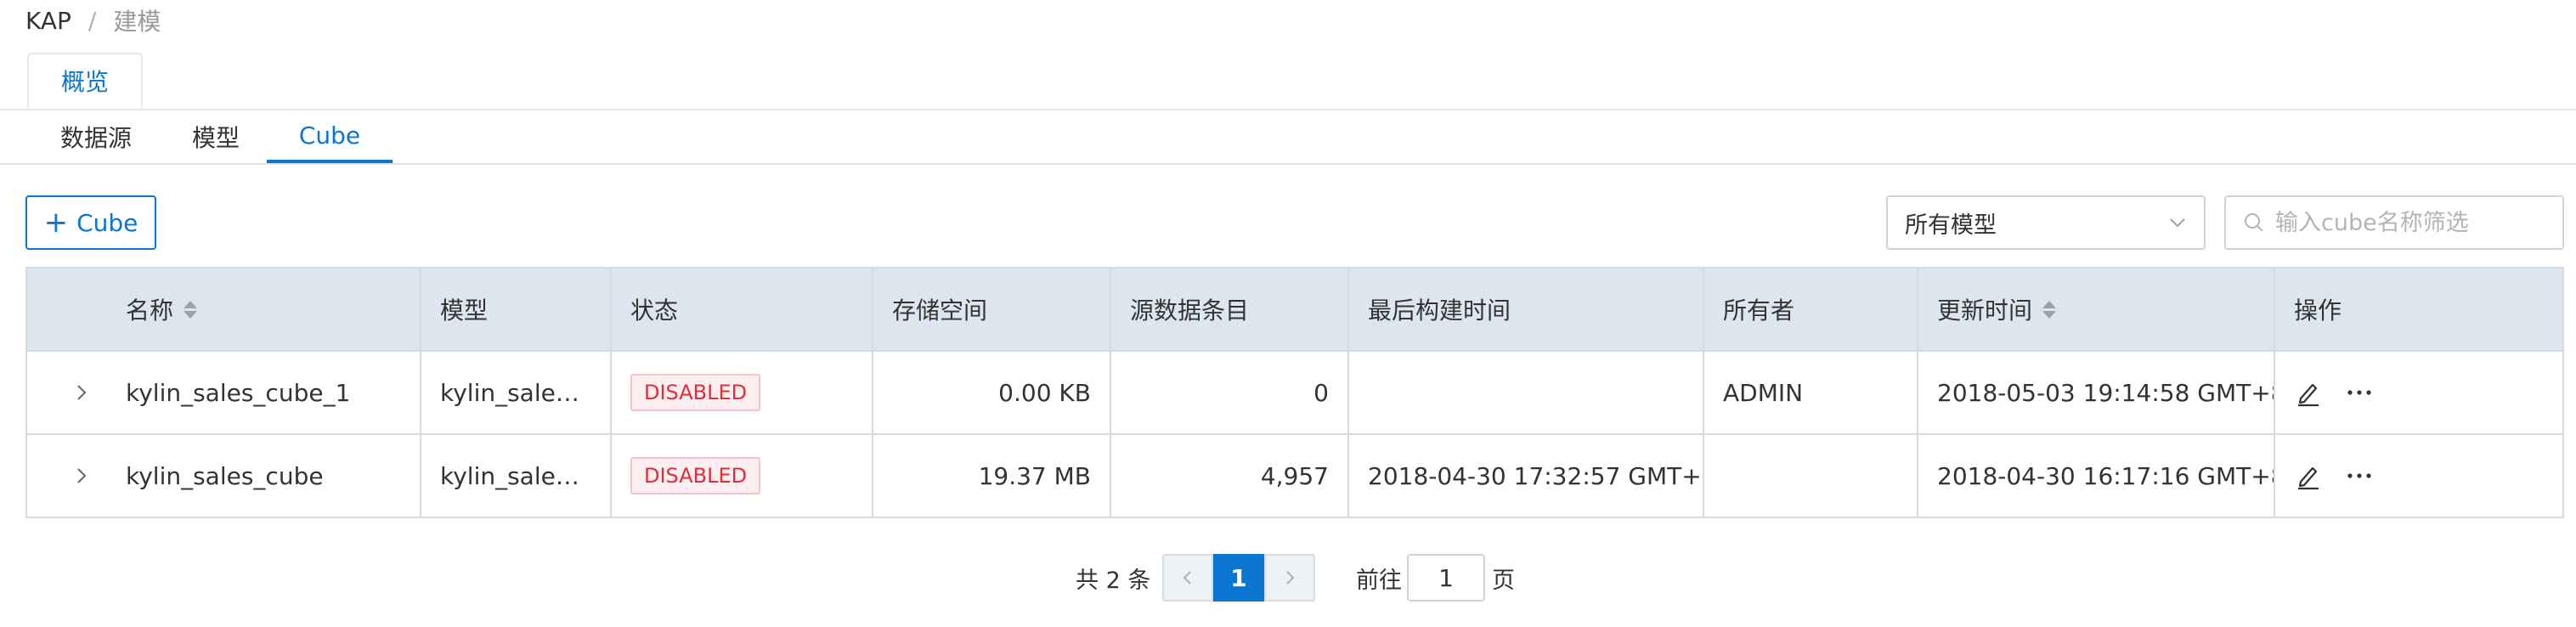  Describe the element at coordinates (2178, 223) in the screenshot. I see `chevron-down-icon` at that location.